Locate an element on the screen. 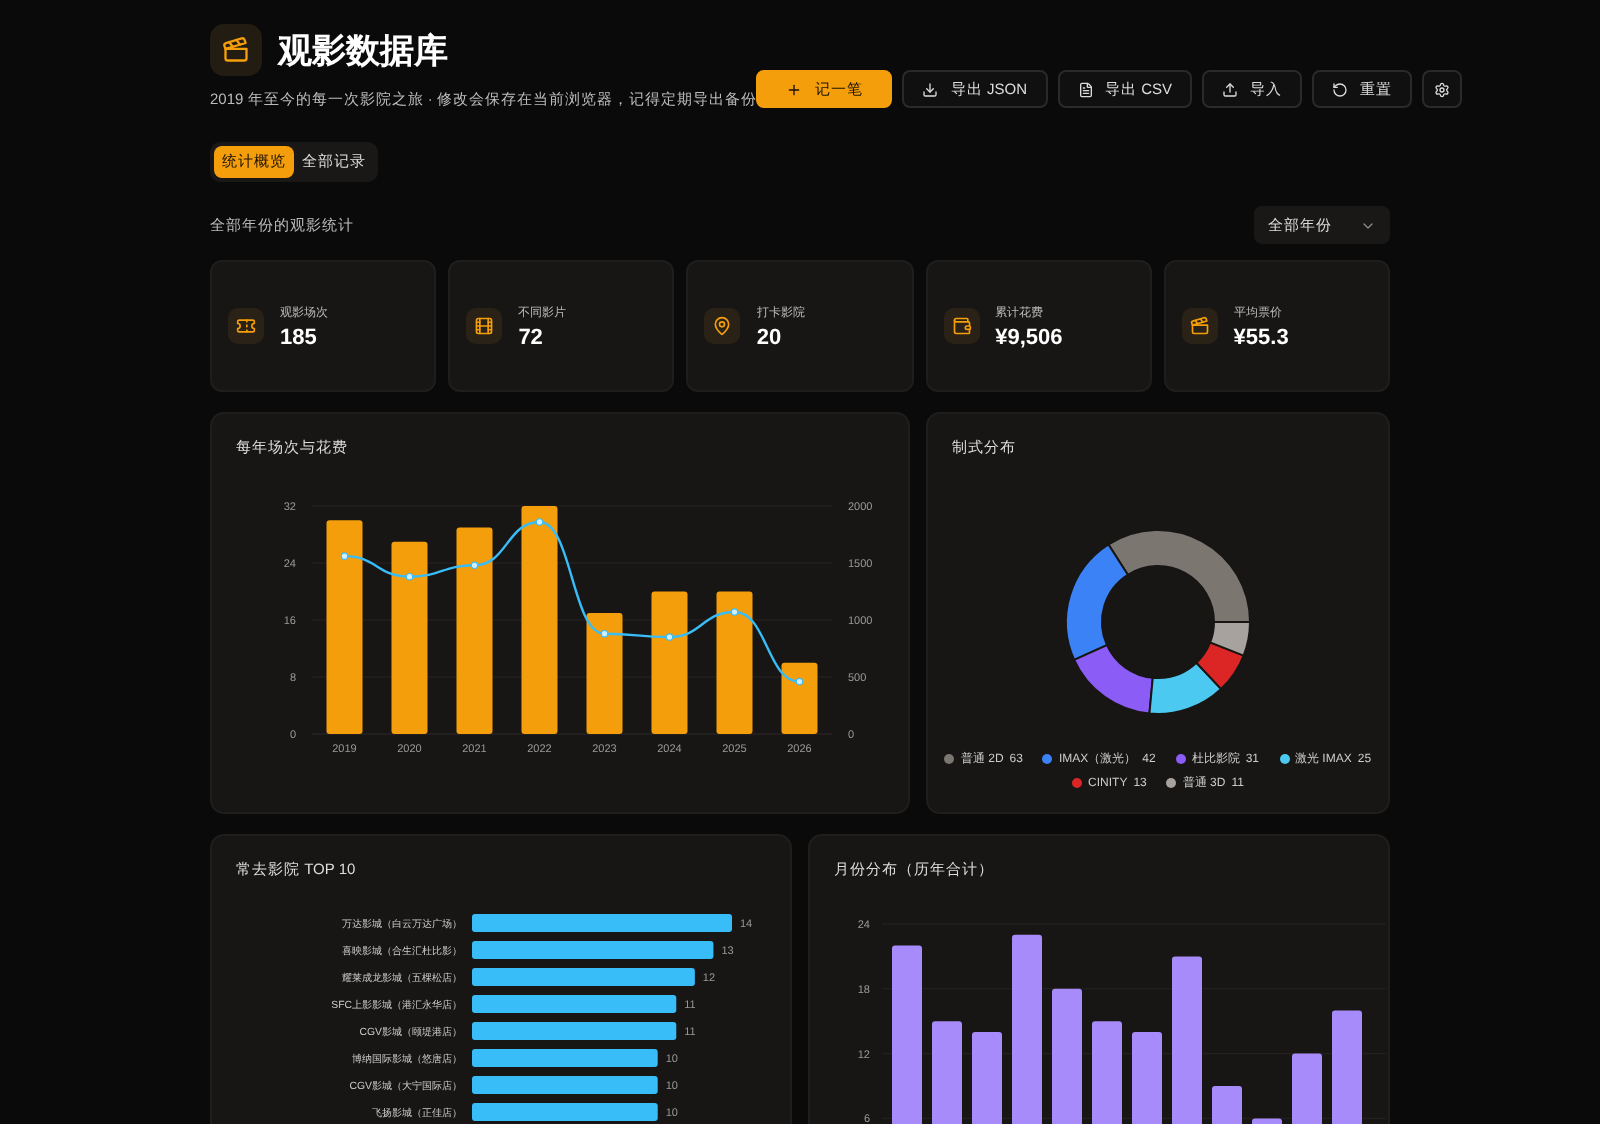  file-icon is located at coordinates (1085, 89).